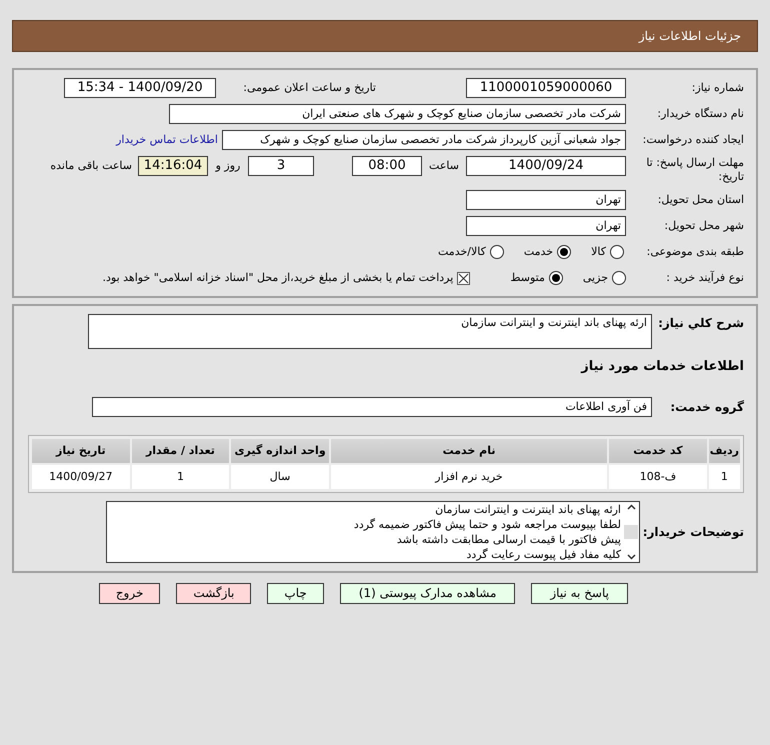  What do you see at coordinates (387, 166) in the screenshot?
I see `text-field: 08:00` at bounding box center [387, 166].